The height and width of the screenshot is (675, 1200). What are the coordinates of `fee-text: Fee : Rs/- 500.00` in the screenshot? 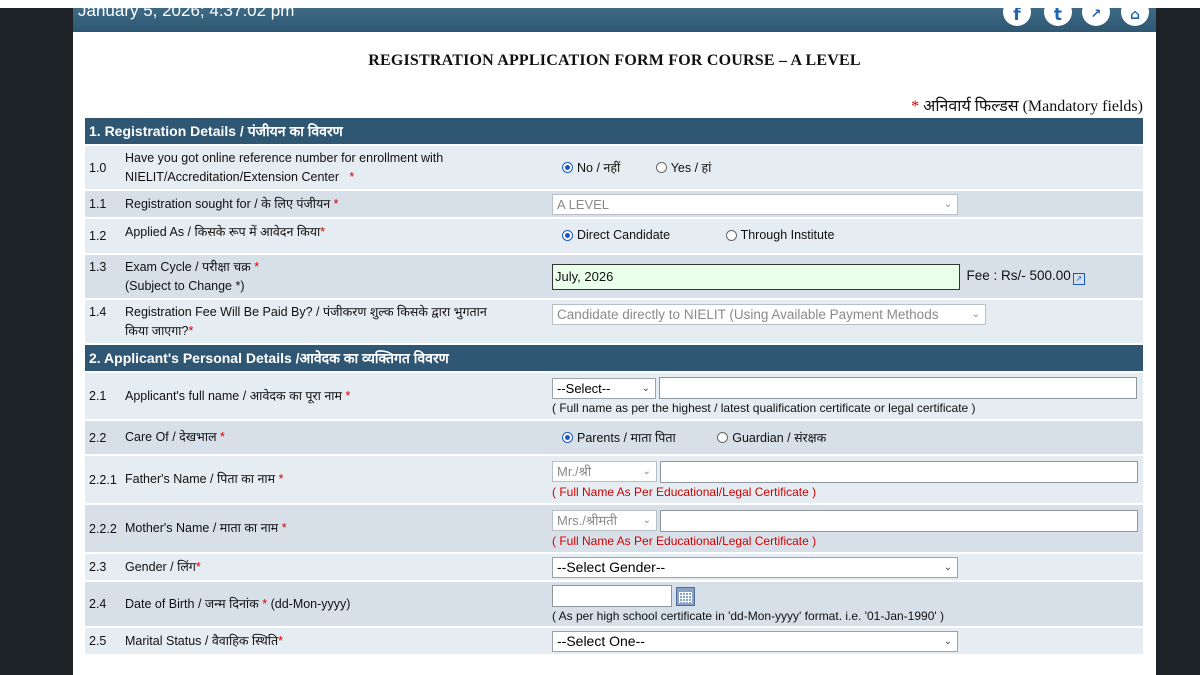 It's located at (1018, 275).